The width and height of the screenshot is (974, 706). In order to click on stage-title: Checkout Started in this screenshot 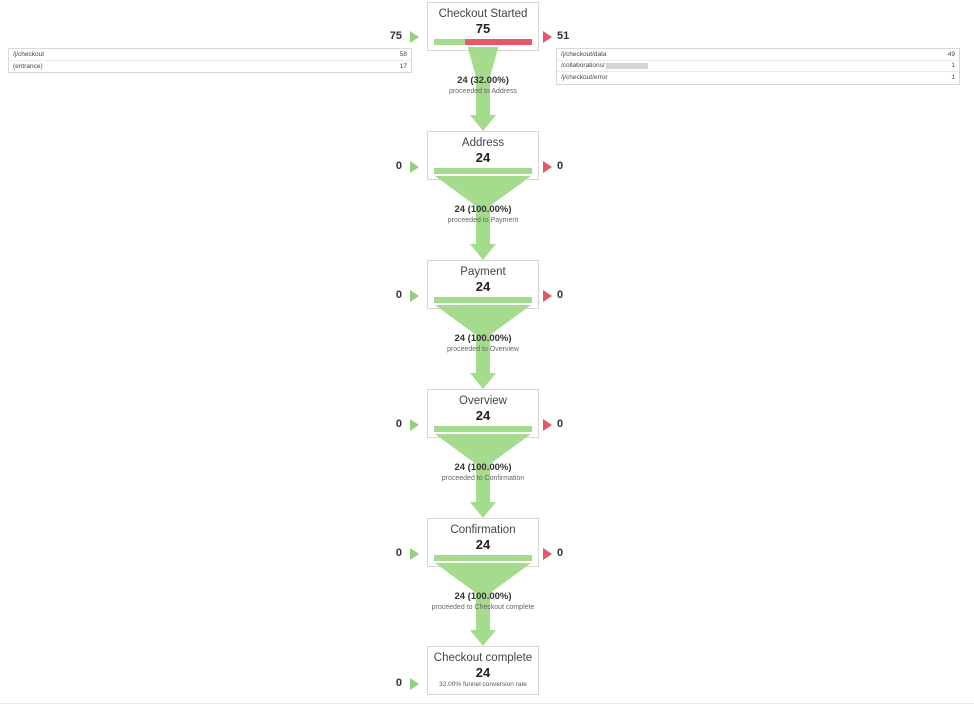, I will do `click(483, 14)`.